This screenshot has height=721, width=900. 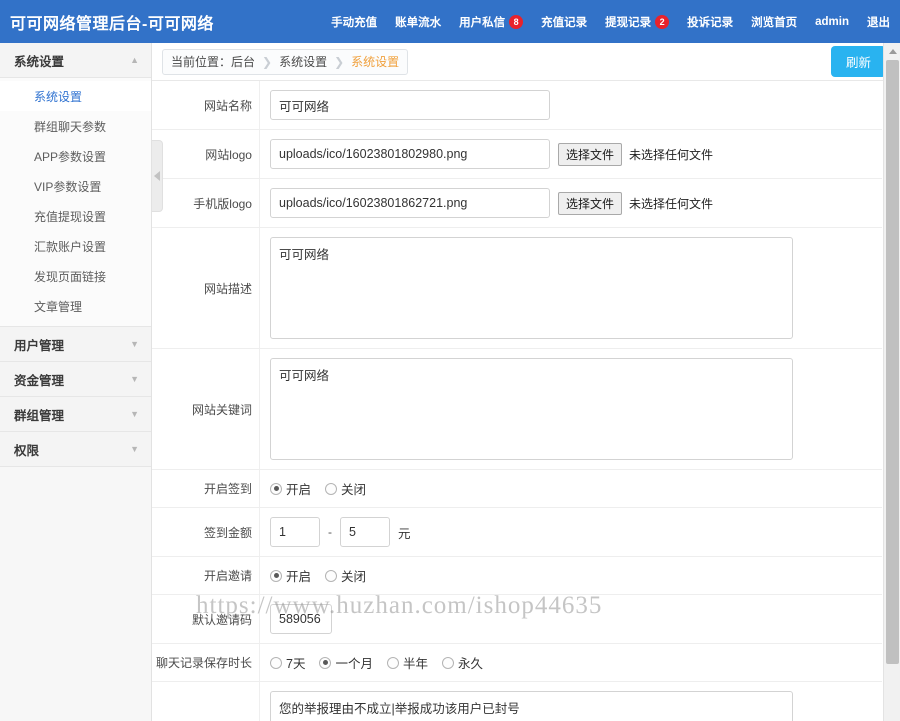 What do you see at coordinates (345, 575) in the screenshot?
I see `enable-invite-option-off: 关闭` at bounding box center [345, 575].